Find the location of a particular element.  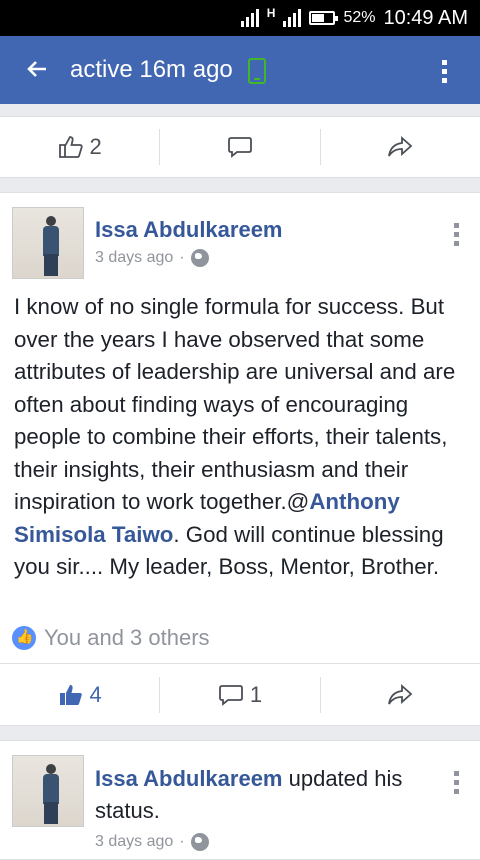

thumbs-up-filled-icon is located at coordinates (70, 695).